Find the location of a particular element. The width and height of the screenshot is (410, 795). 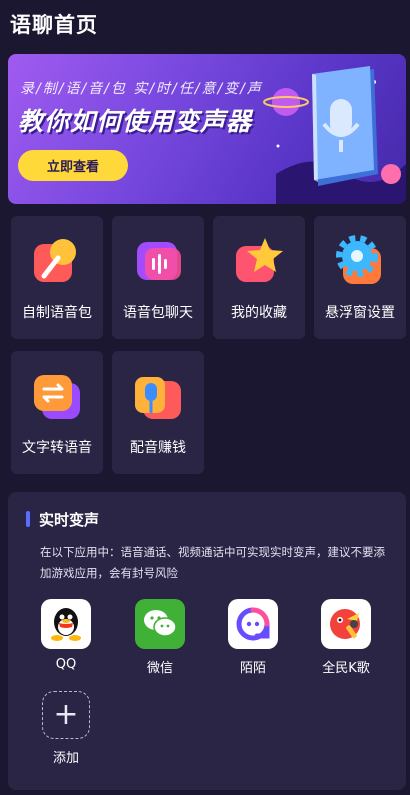

page-title: 语聊首页 is located at coordinates (54, 25).